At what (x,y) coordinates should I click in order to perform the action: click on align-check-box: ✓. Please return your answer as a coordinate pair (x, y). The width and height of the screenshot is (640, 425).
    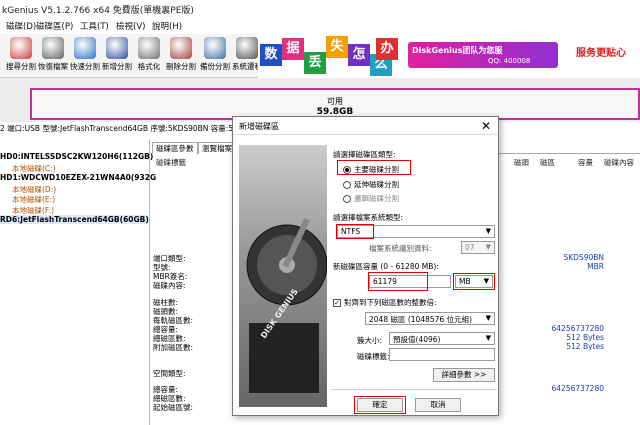
    Looking at the image, I should click on (337, 303).